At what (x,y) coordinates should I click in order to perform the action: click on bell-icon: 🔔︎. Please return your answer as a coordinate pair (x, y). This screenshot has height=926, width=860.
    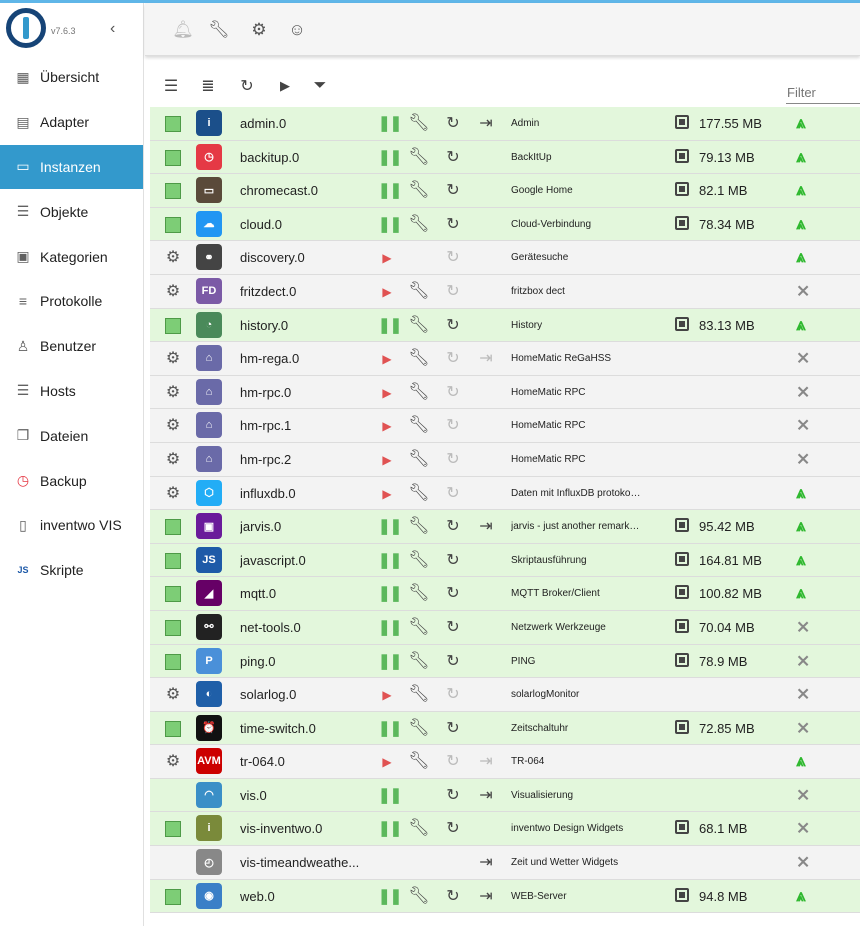
    Looking at the image, I should click on (183, 30).